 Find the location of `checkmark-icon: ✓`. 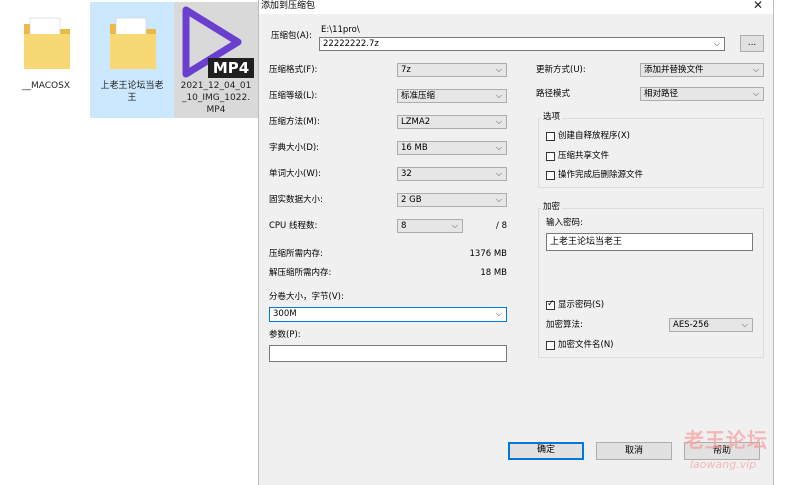

checkmark-icon: ✓ is located at coordinates (551, 304).